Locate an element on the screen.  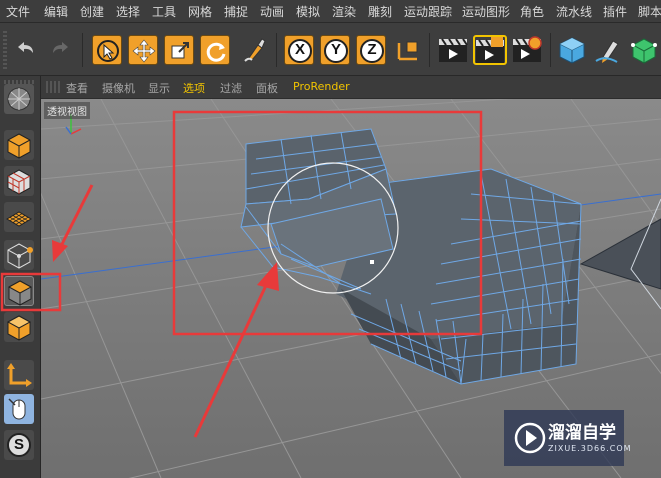
menu-motion-tracking: 运动跟踪 is located at coordinates (428, 11).